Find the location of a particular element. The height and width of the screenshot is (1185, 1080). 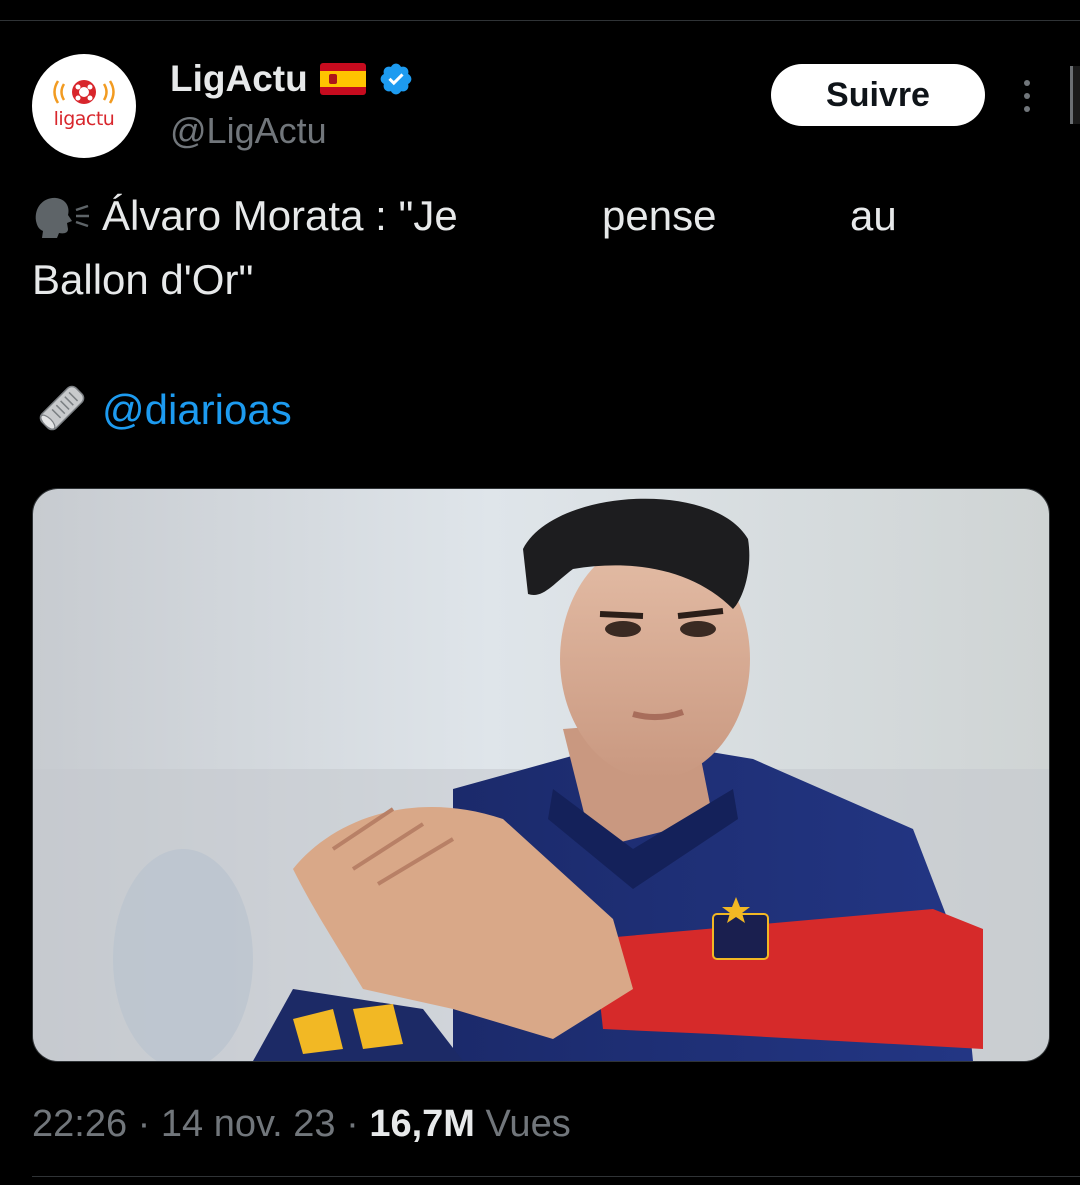

tweet-text-part2: pense is located at coordinates (659, 215).